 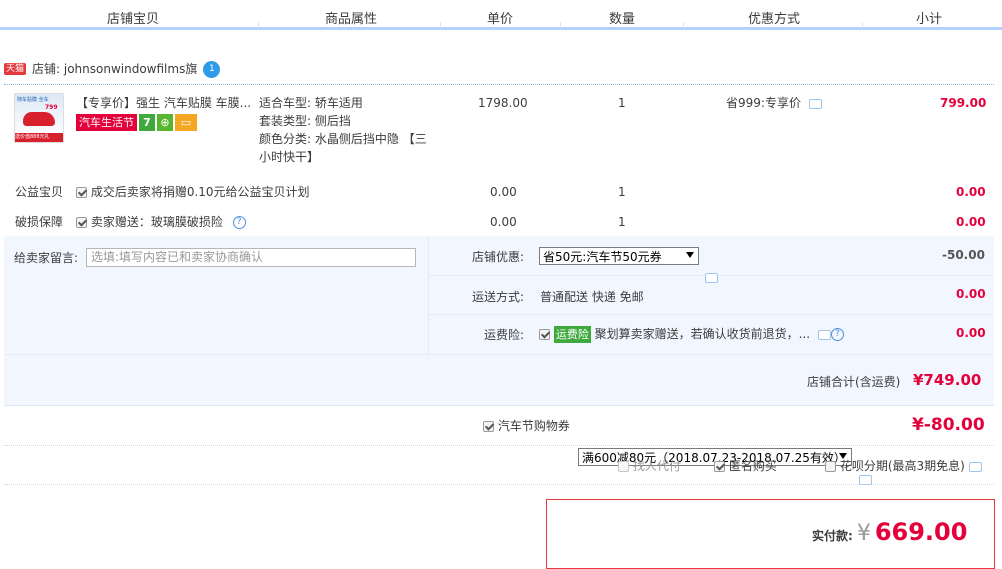 What do you see at coordinates (498, 297) in the screenshot?
I see `shipping-label: 运送方式:` at bounding box center [498, 297].